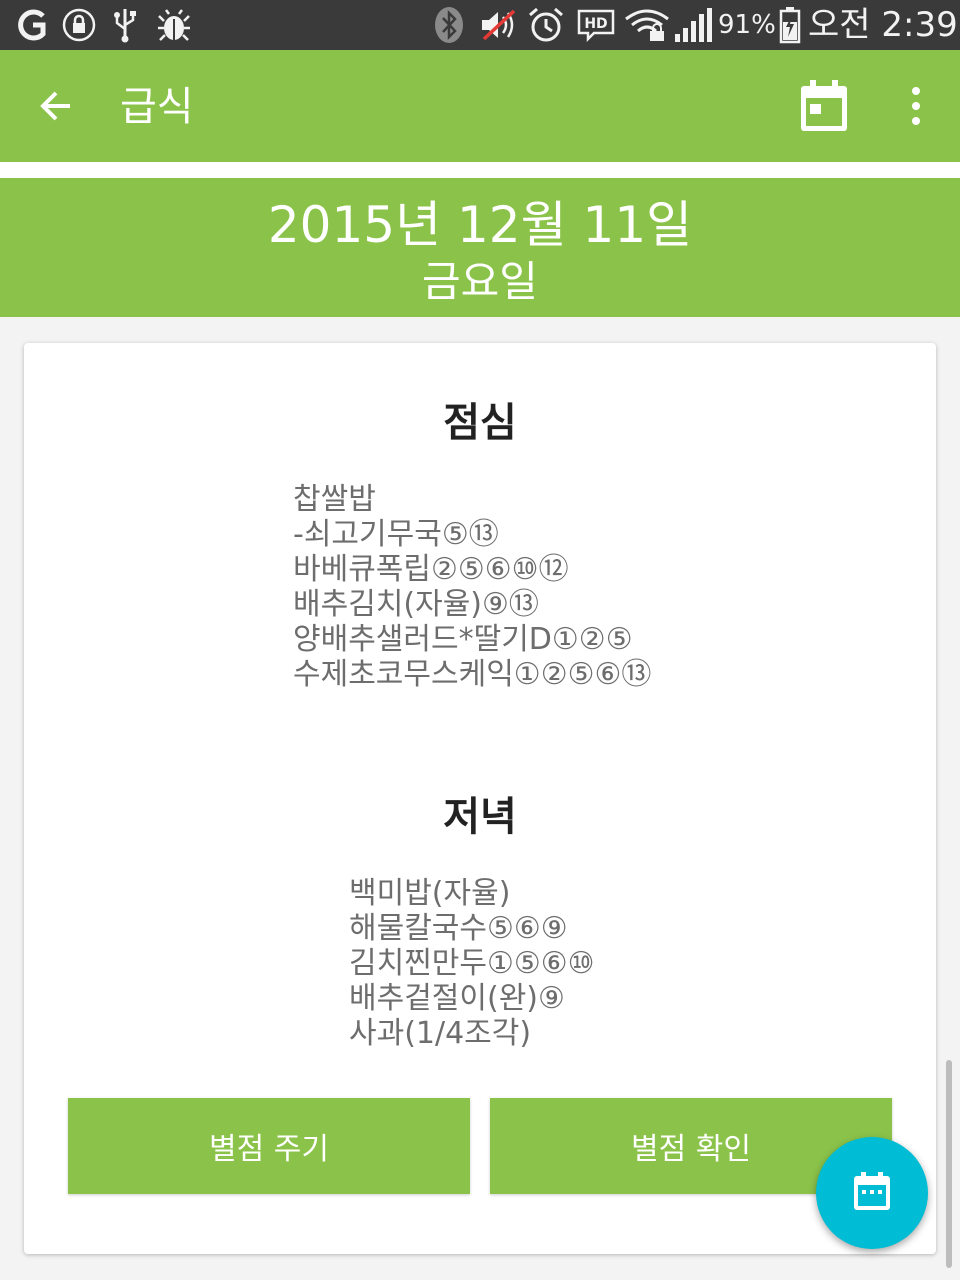 This screenshot has width=960, height=1280. Describe the element at coordinates (440, 1033) in the screenshot. I see `menu-item: 사과(1/4조각)` at that location.